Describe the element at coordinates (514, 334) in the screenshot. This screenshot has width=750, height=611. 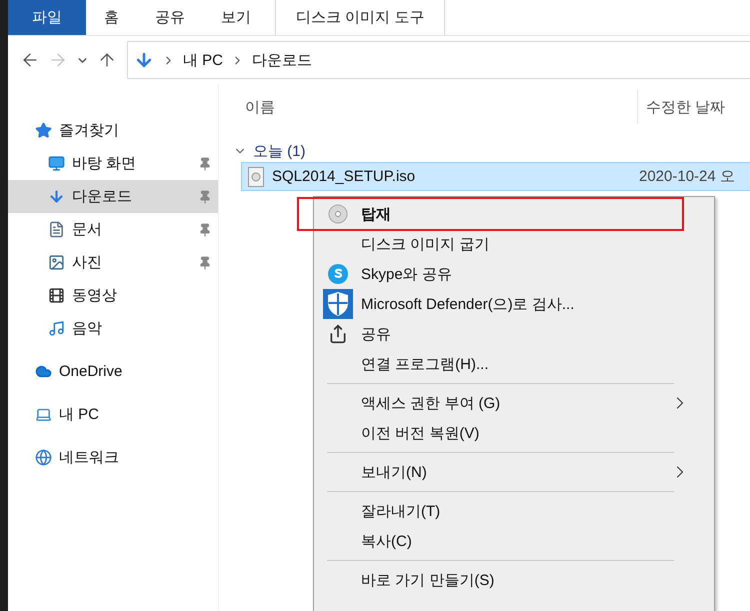
I see `menu-item: 공유` at that location.